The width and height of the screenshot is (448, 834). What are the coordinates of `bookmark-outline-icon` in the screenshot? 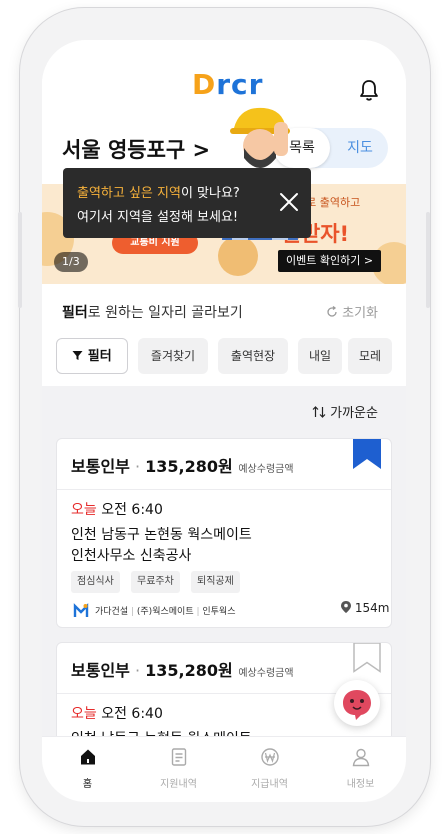 It's located at (367, 658).